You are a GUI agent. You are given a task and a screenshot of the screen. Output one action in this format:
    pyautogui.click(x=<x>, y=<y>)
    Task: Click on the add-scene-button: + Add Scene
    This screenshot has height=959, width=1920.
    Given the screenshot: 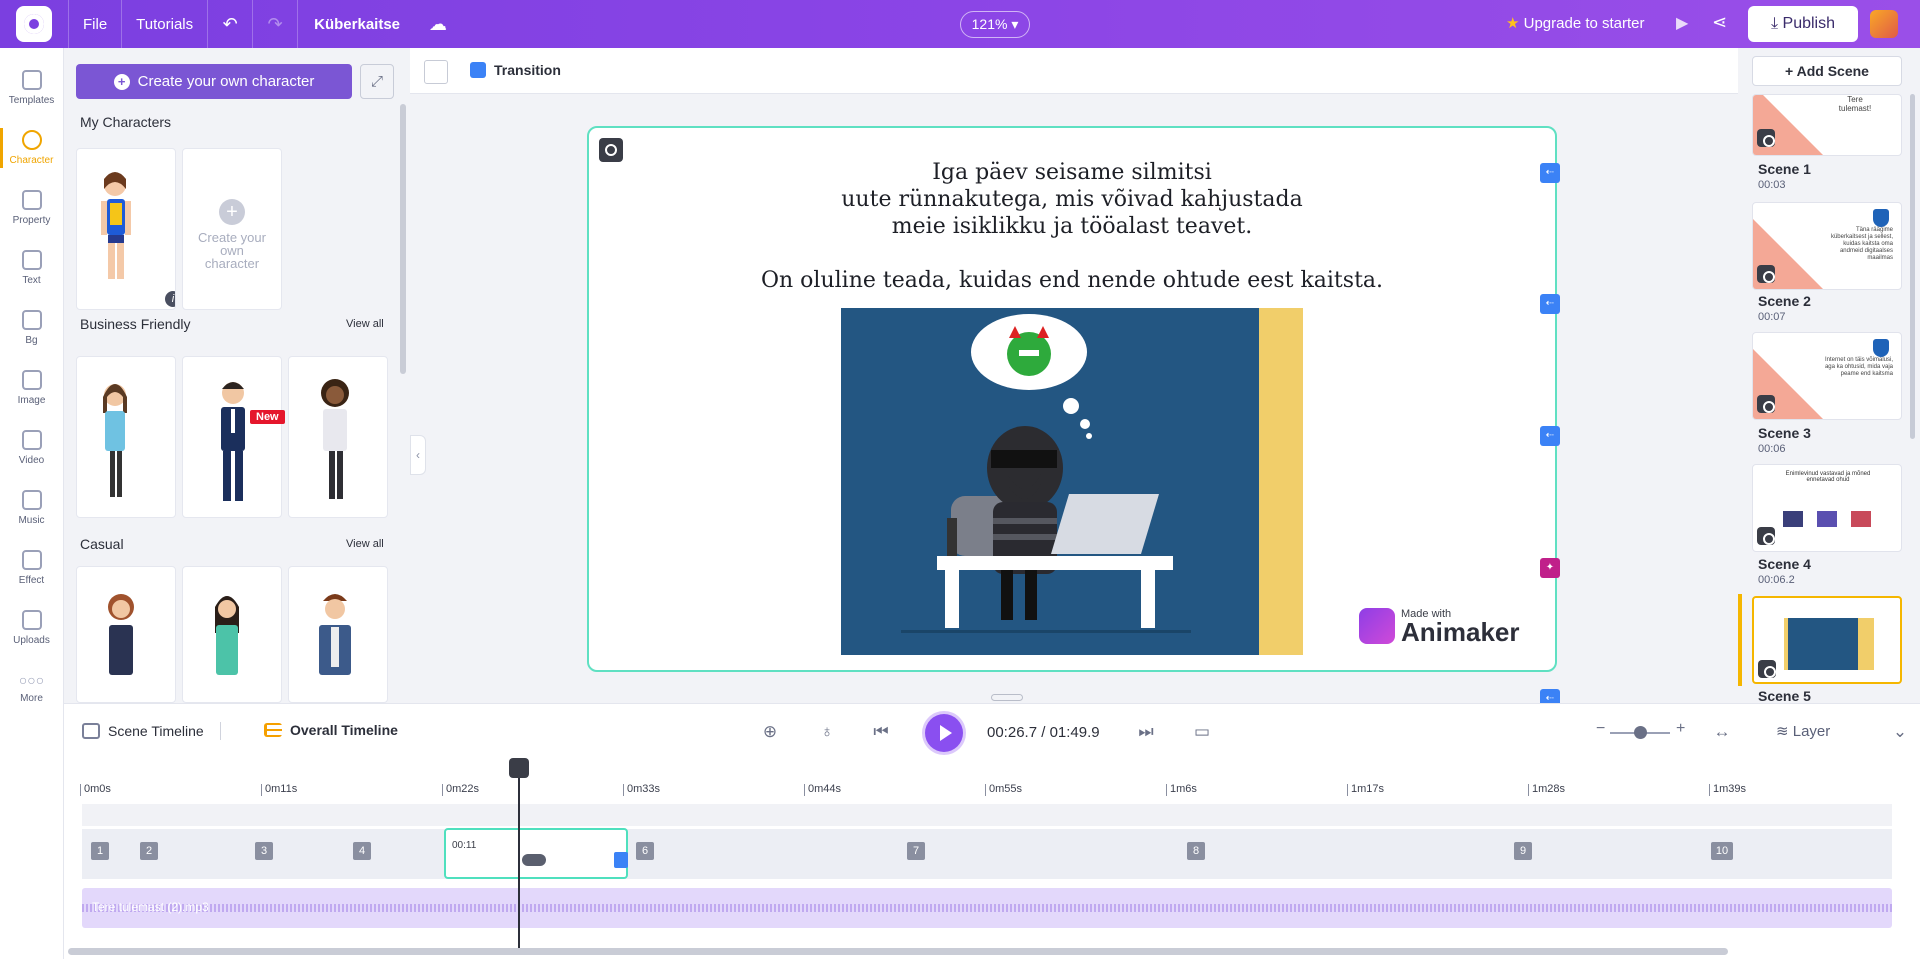 What is the action you would take?
    pyautogui.click(x=1827, y=71)
    